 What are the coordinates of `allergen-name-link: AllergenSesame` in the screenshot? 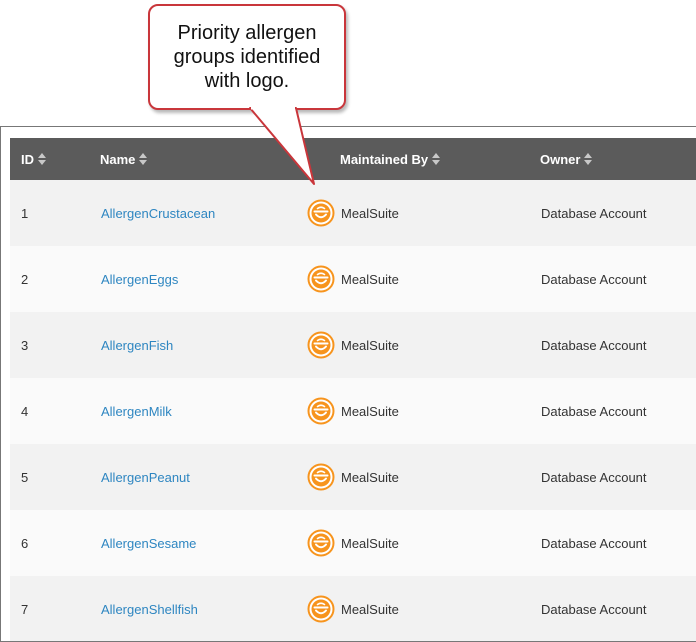 It's located at (148, 543).